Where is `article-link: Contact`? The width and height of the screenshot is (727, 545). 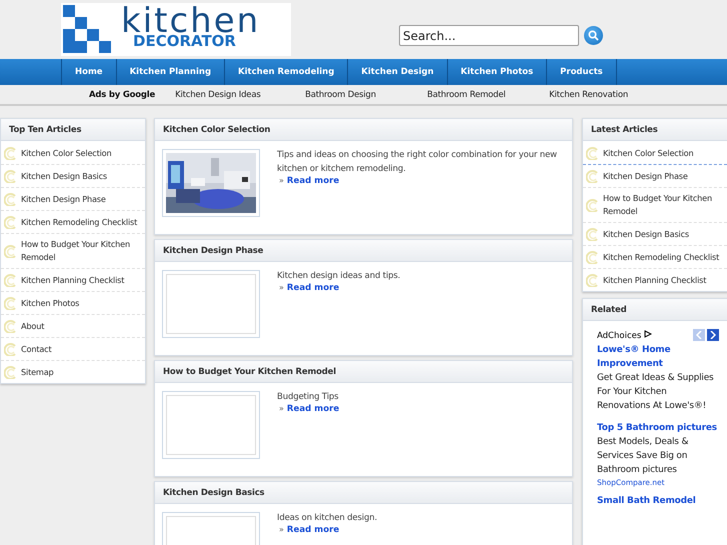
article-link: Contact is located at coordinates (36, 349).